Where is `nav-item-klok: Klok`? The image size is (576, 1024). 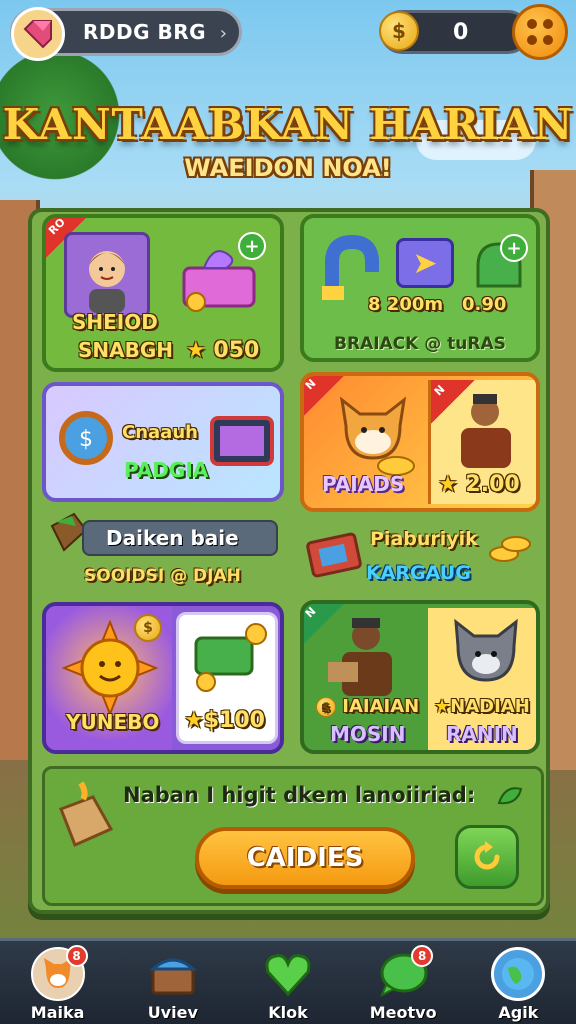 nav-item-klok: Klok is located at coordinates (288, 984).